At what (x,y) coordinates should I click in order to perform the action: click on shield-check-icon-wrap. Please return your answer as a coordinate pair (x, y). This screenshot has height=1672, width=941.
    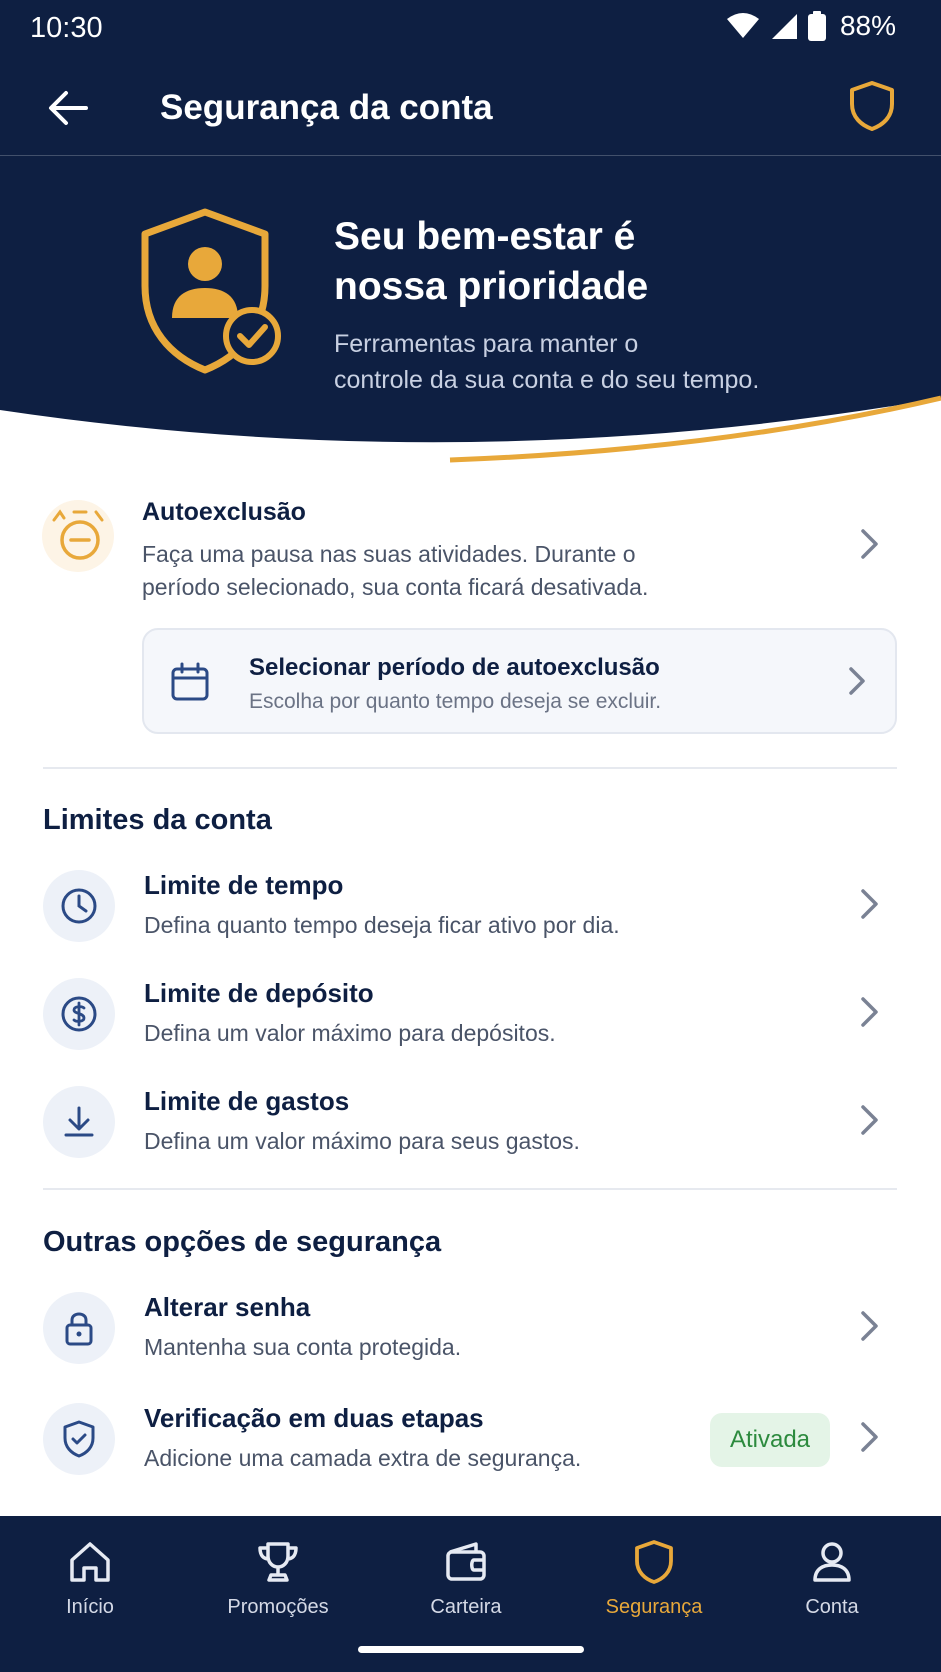
    Looking at the image, I should click on (79, 1439).